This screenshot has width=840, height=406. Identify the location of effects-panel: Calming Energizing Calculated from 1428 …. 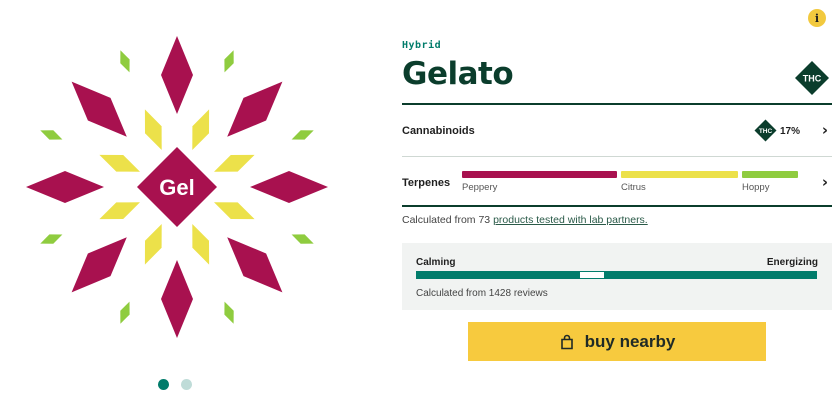
(617, 276).